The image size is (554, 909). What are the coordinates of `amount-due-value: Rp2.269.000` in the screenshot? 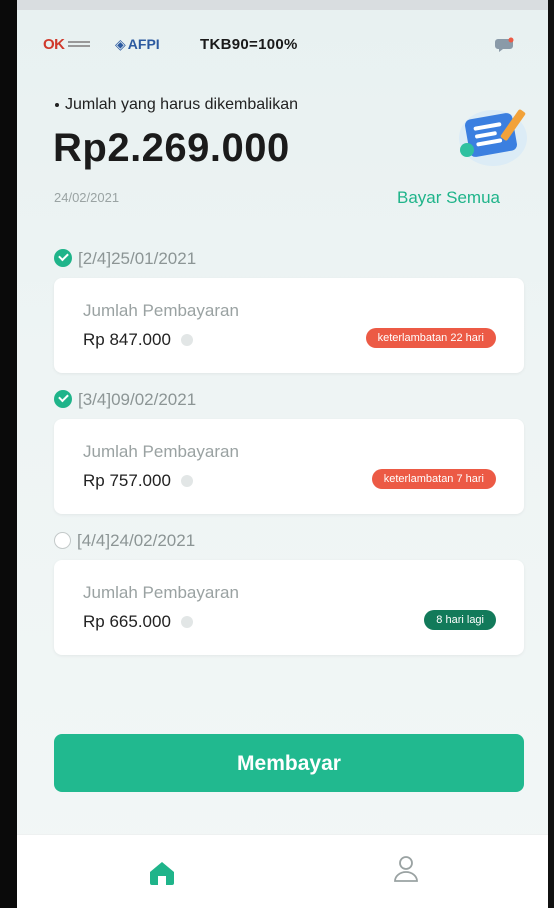 It's located at (171, 148).